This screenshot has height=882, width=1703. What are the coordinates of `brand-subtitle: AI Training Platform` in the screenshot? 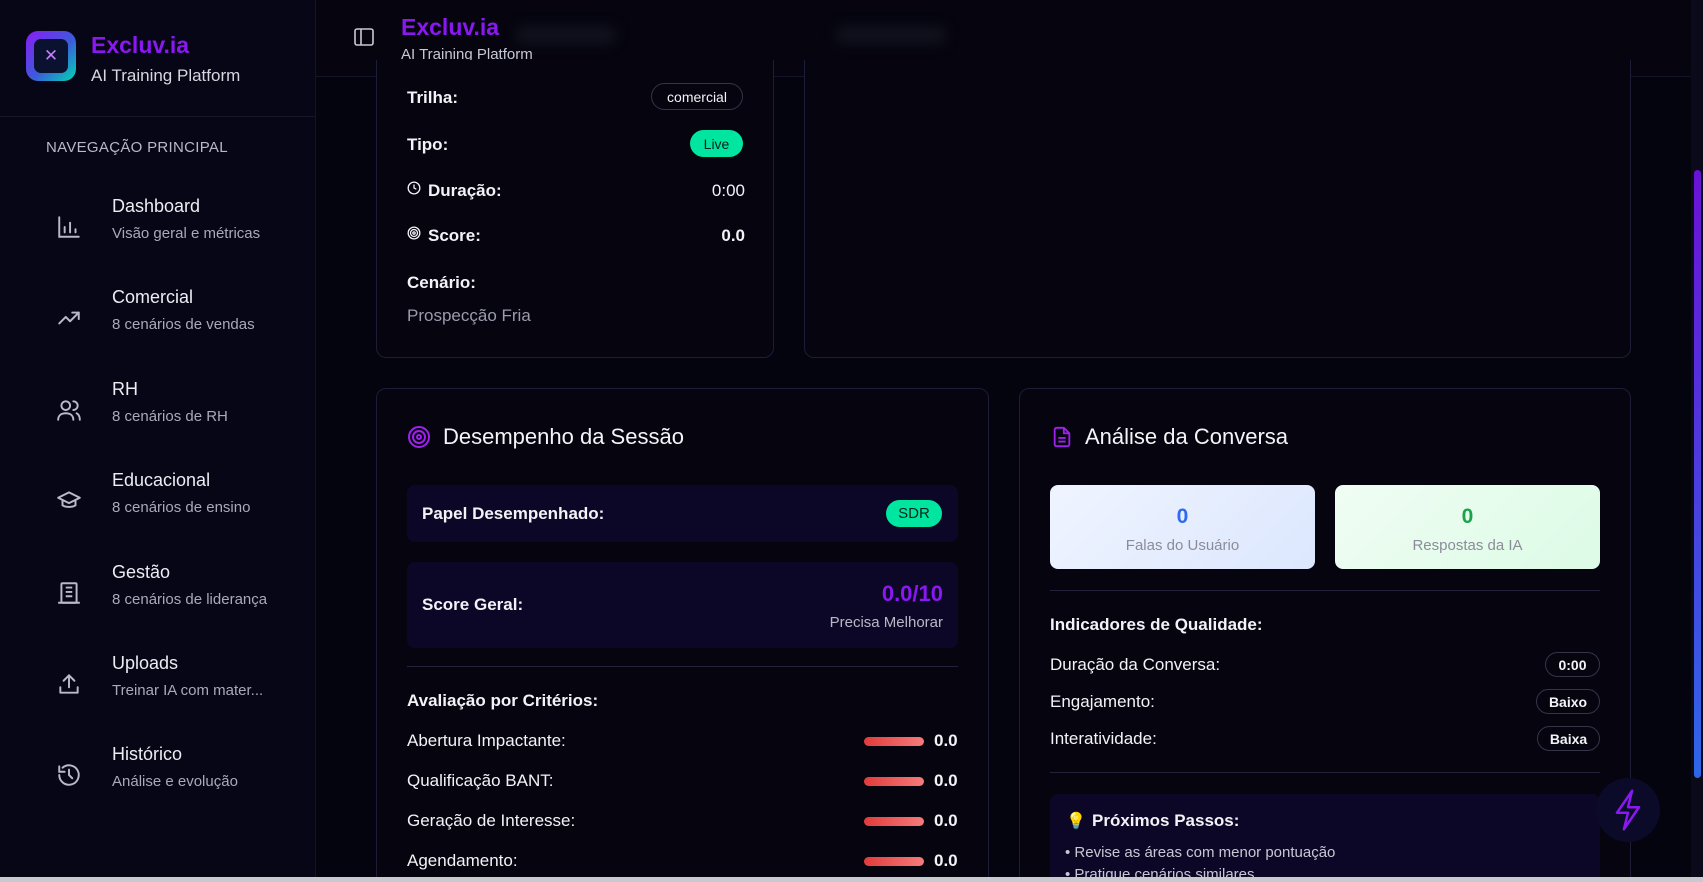 It's located at (166, 75).